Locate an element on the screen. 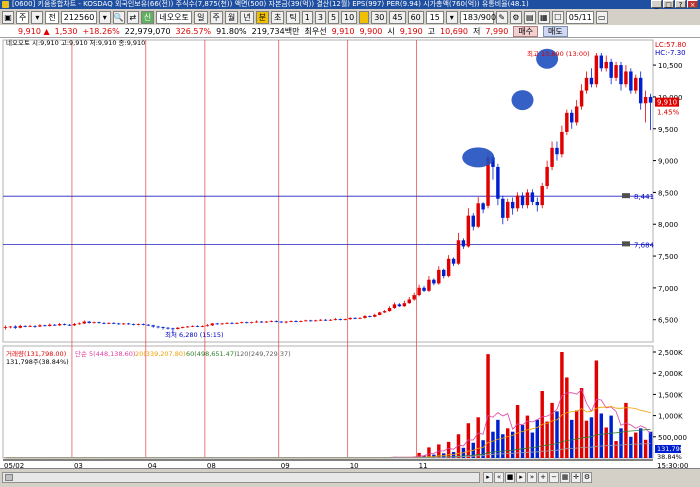 This screenshot has width=700, height=487. unit-minute: 분 is located at coordinates (262, 17).